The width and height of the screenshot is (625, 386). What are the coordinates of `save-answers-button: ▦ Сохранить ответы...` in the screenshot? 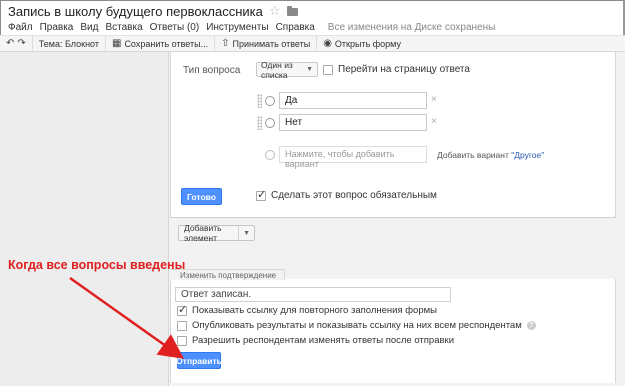 It's located at (161, 43).